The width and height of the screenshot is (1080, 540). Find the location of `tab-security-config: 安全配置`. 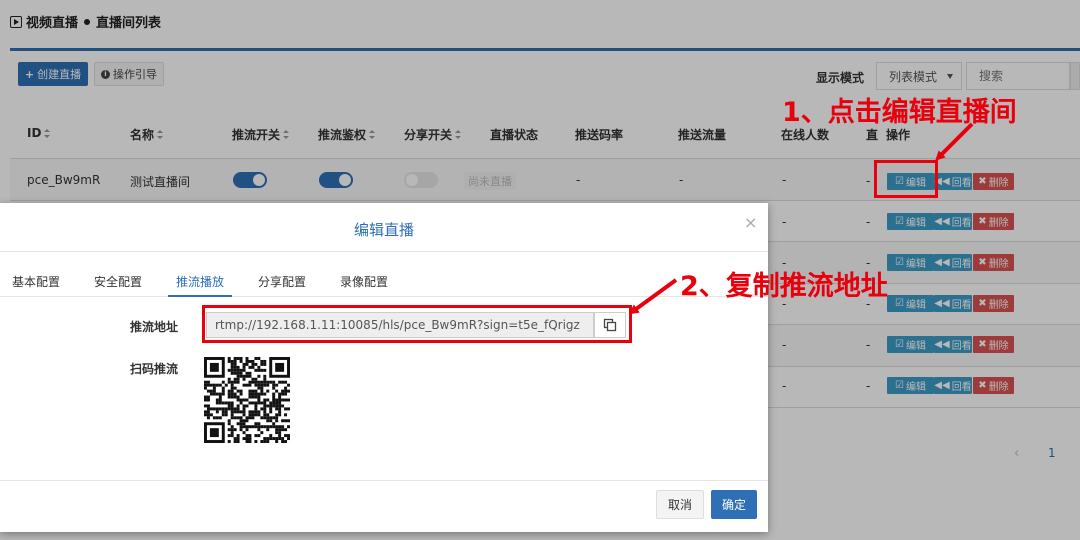

tab-security-config: 安全配置 is located at coordinates (118, 281).